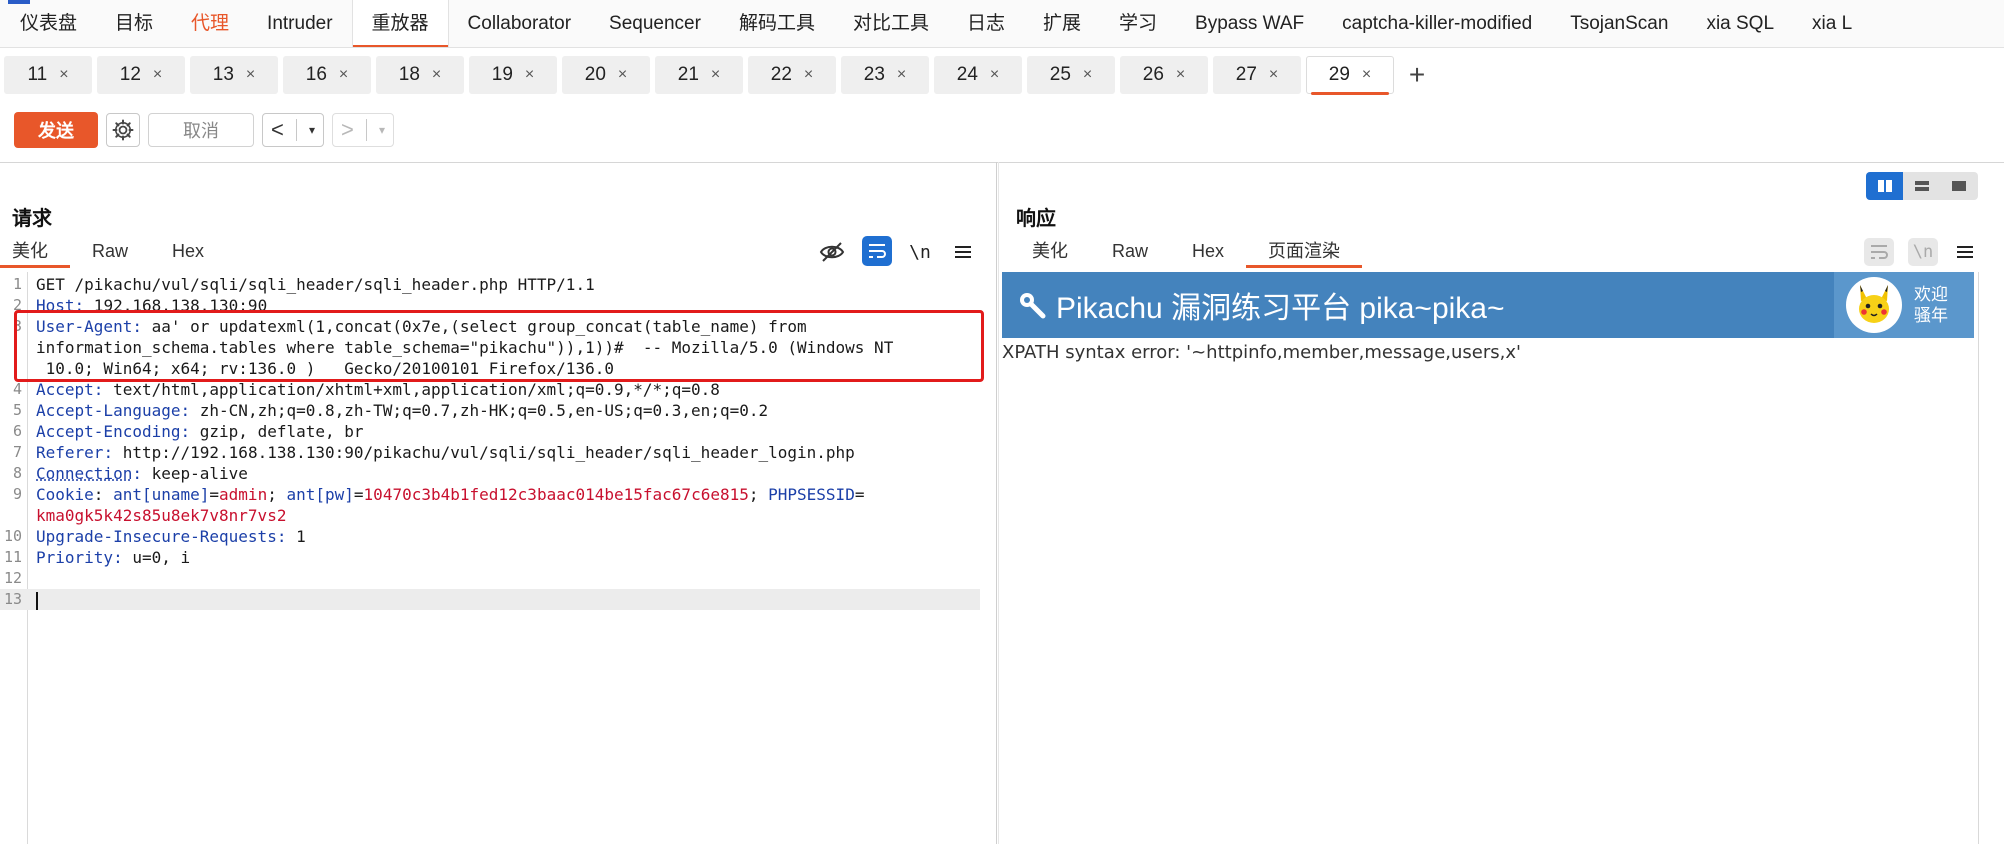 The height and width of the screenshot is (844, 2004). I want to click on request-view-tab: 美化, so click(35, 252).